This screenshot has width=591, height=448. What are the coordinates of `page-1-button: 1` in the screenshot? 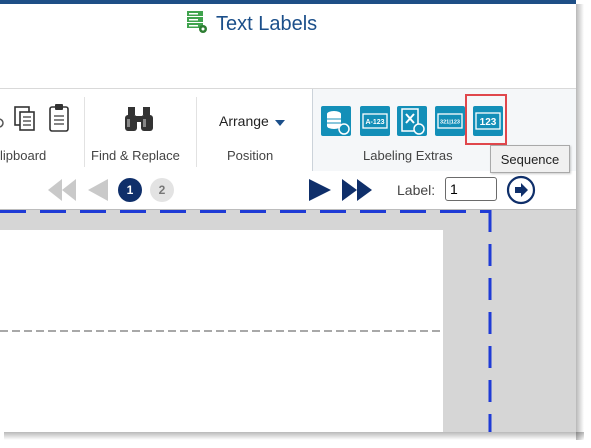 It's located at (130, 190).